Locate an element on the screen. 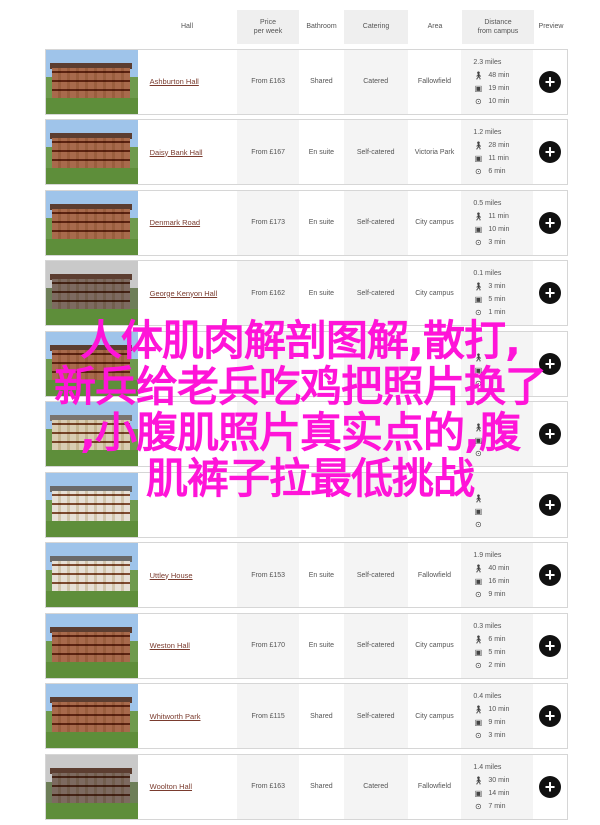 This screenshot has height=825, width=600. bus-time: 5 min is located at coordinates (497, 299).